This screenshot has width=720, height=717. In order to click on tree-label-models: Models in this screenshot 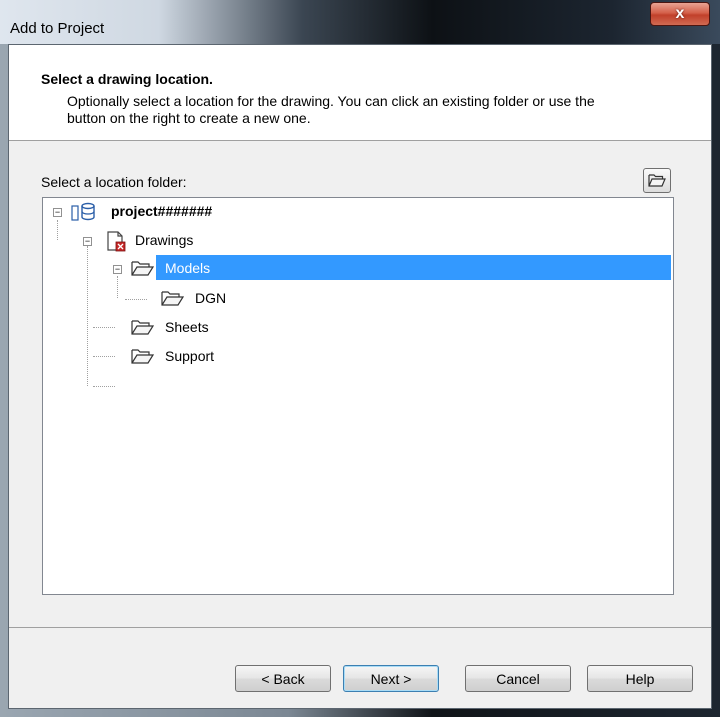, I will do `click(188, 268)`.